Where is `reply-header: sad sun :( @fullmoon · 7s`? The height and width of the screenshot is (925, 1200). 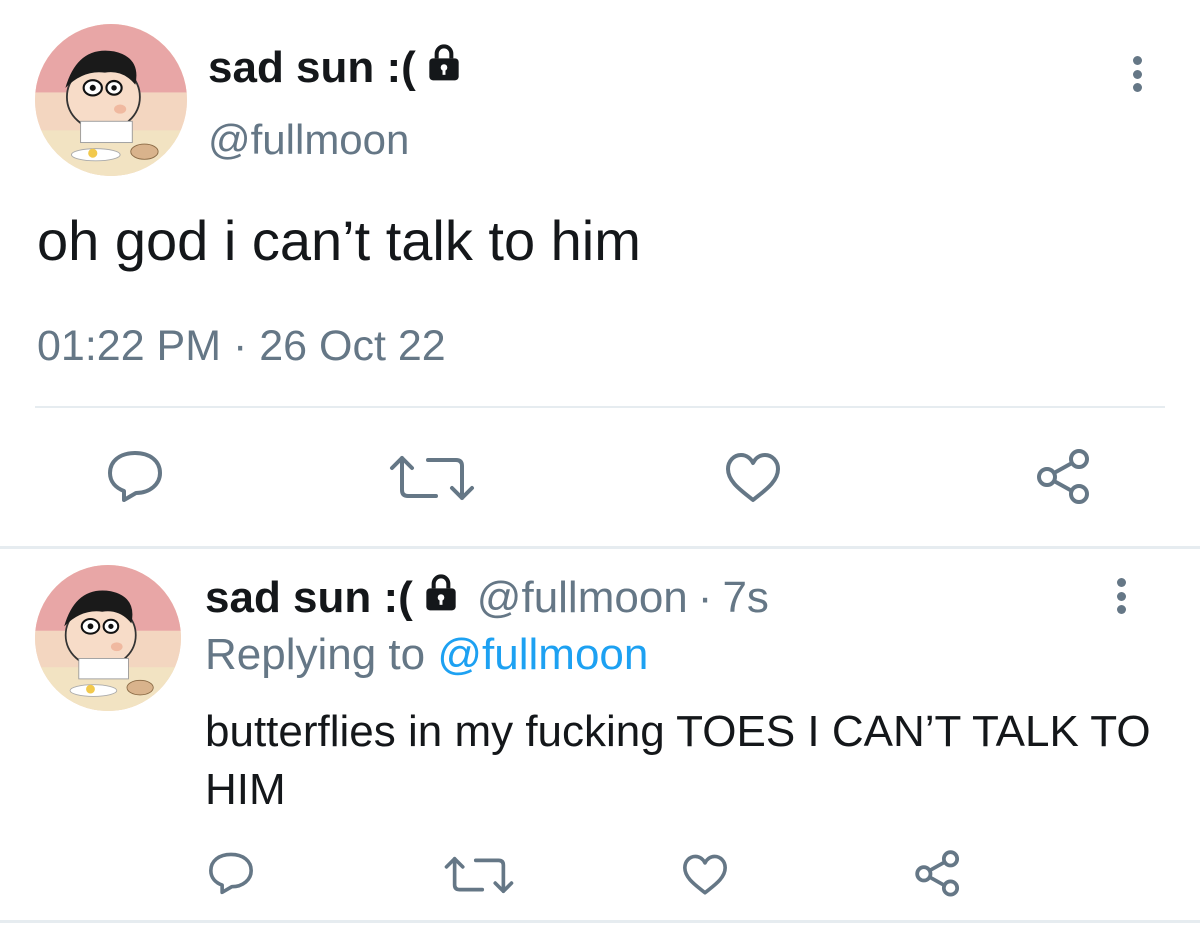
reply-header: sad sun :( @fullmoon · 7s is located at coordinates (487, 597).